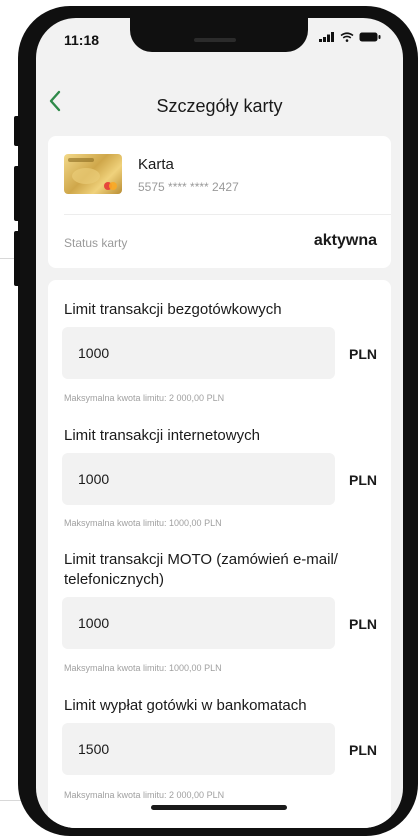 Image resolution: width=419 pixels, height=839 pixels. I want to click on card-status-label: Status karty, so click(96, 243).